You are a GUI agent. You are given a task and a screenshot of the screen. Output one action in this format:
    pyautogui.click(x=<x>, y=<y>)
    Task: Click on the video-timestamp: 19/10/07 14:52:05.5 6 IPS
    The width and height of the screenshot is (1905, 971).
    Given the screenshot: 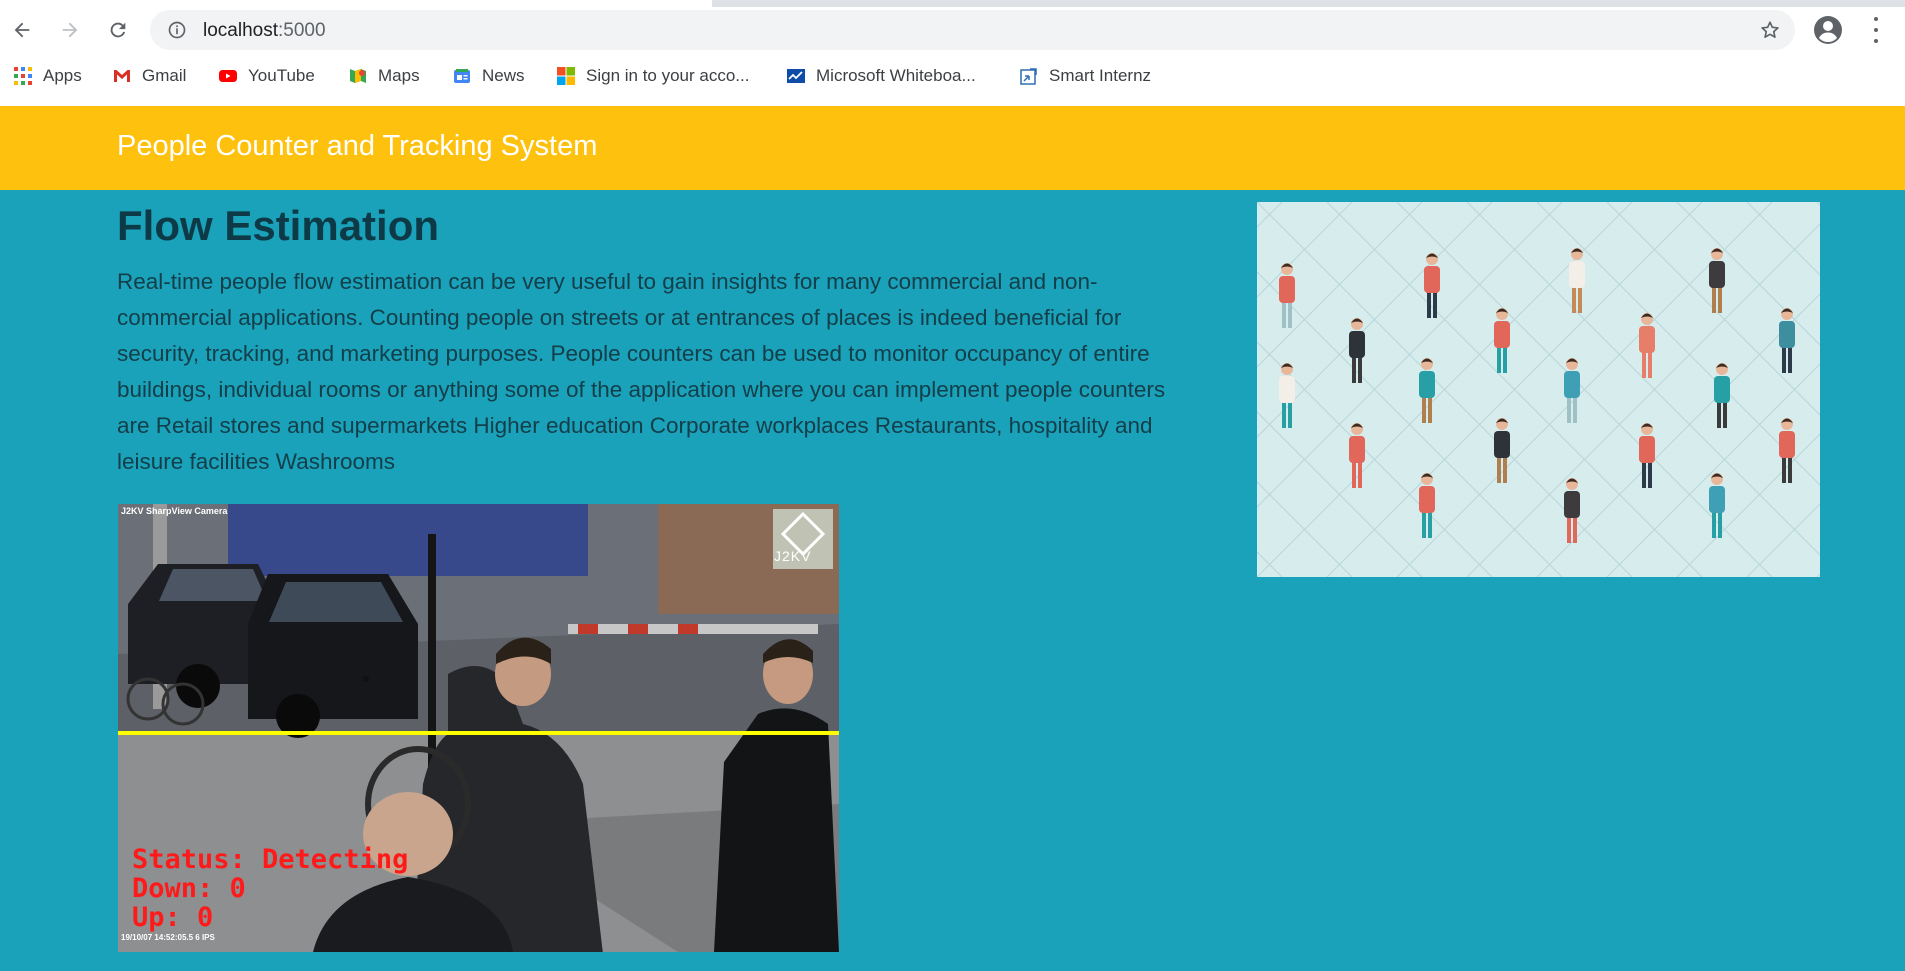 What is the action you would take?
    pyautogui.click(x=168, y=937)
    